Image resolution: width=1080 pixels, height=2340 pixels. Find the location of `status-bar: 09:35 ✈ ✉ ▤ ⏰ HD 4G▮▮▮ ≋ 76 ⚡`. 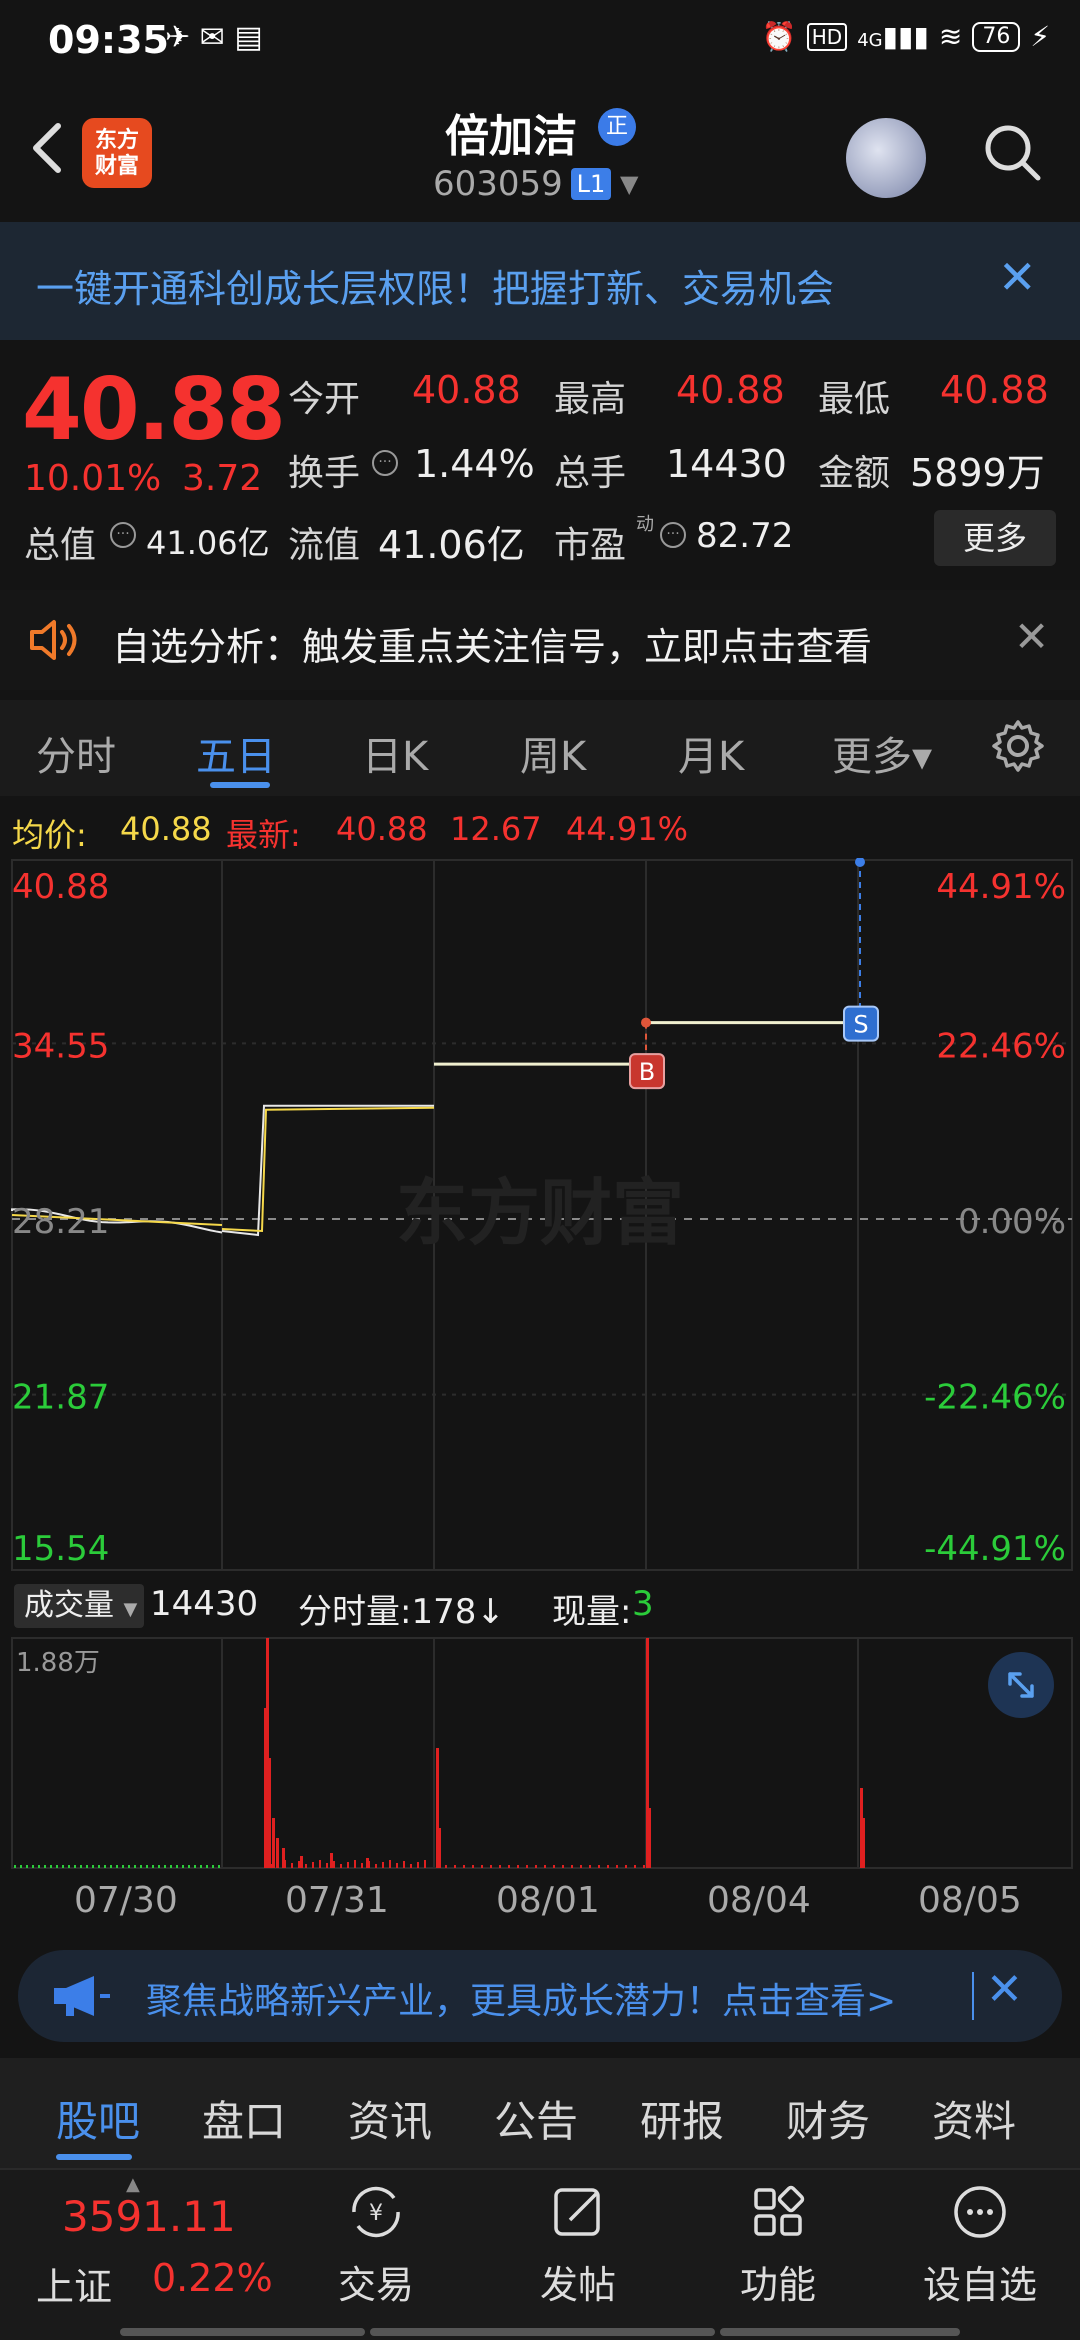

status-bar: 09:35 ✈ ✉ ▤ ⏰ HD 4G▮▮▮ ≋ 76 ⚡ is located at coordinates (540, 42).